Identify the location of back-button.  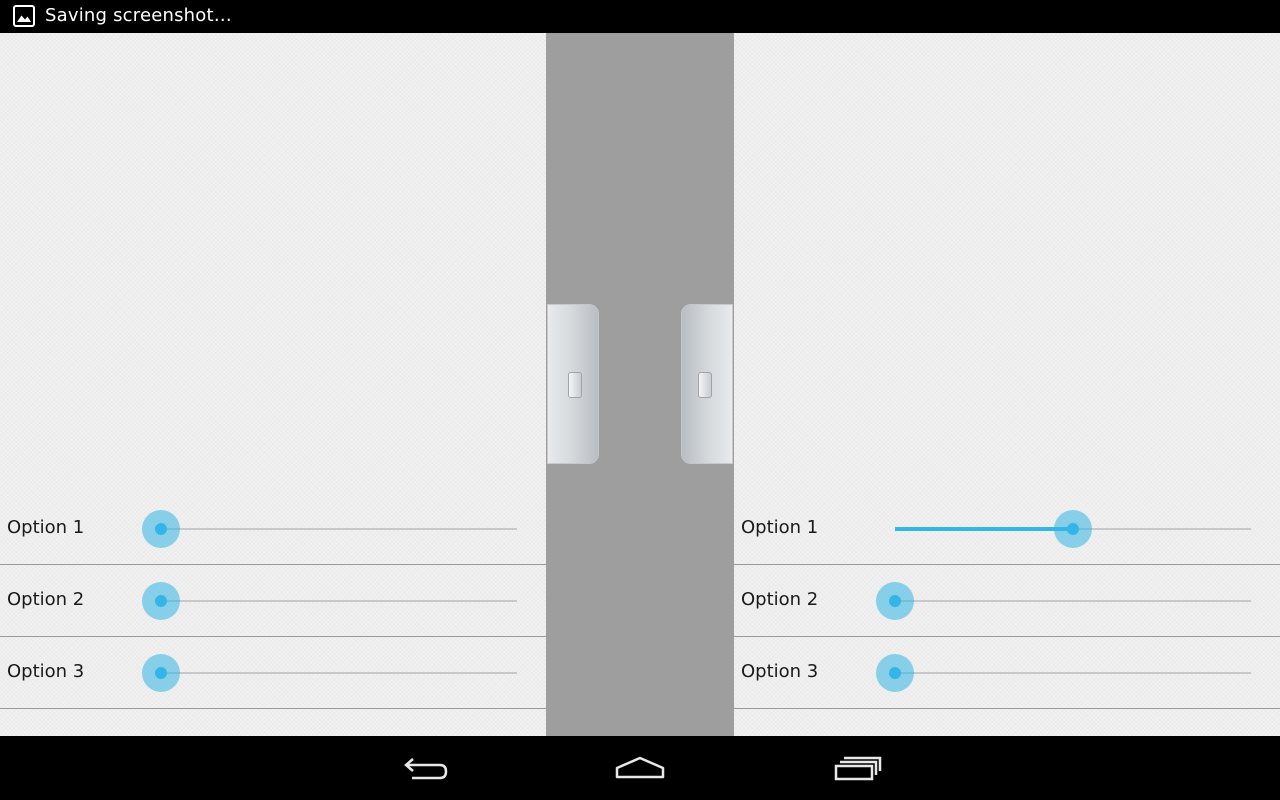
(424, 768).